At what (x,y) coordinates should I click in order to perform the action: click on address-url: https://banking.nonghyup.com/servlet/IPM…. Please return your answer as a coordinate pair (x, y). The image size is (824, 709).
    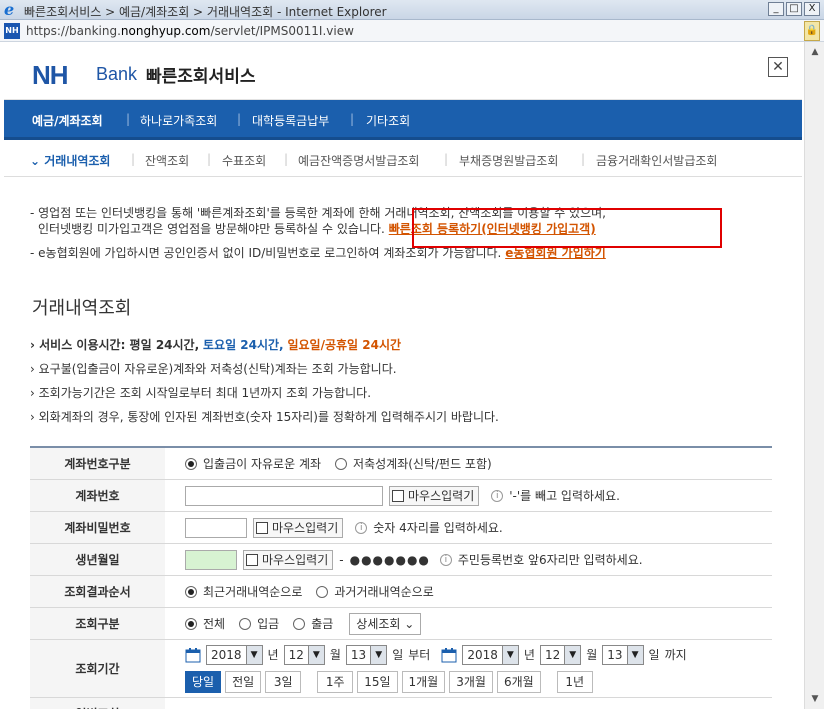
    Looking at the image, I should click on (190, 31).